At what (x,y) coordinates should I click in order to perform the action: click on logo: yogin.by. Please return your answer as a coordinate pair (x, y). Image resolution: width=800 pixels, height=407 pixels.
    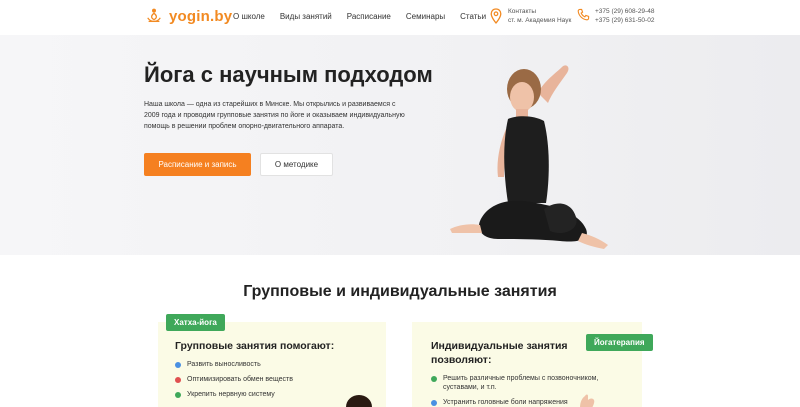
    Looking at the image, I should click on (188, 16).